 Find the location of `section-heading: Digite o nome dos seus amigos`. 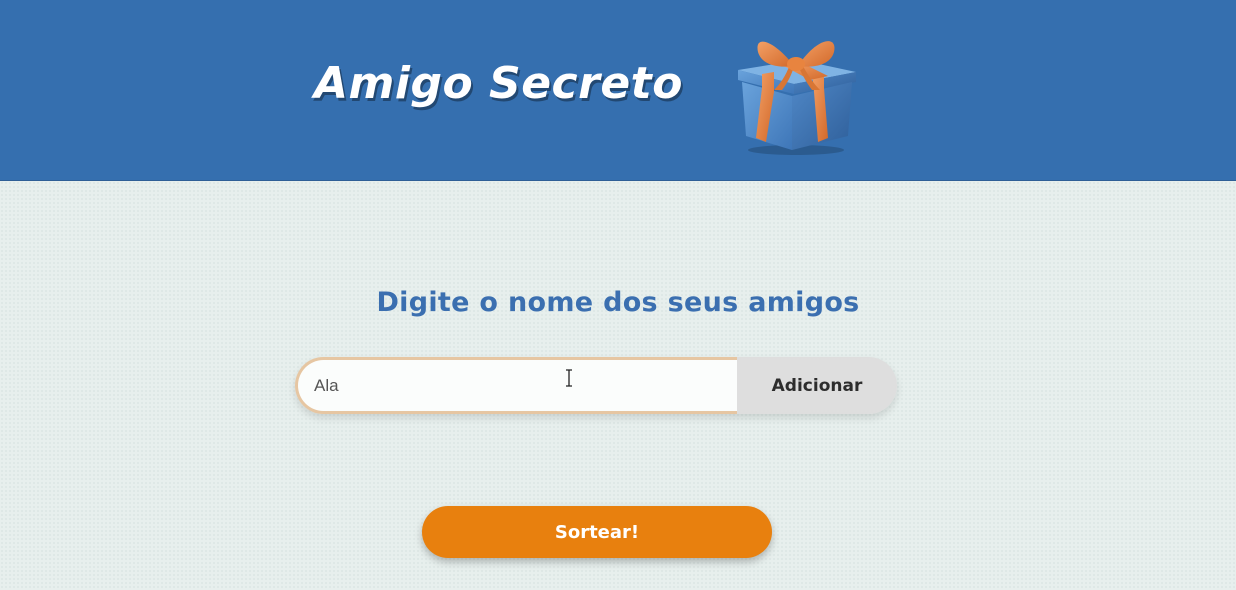

section-heading: Digite o nome dos seus amigos is located at coordinates (618, 302).